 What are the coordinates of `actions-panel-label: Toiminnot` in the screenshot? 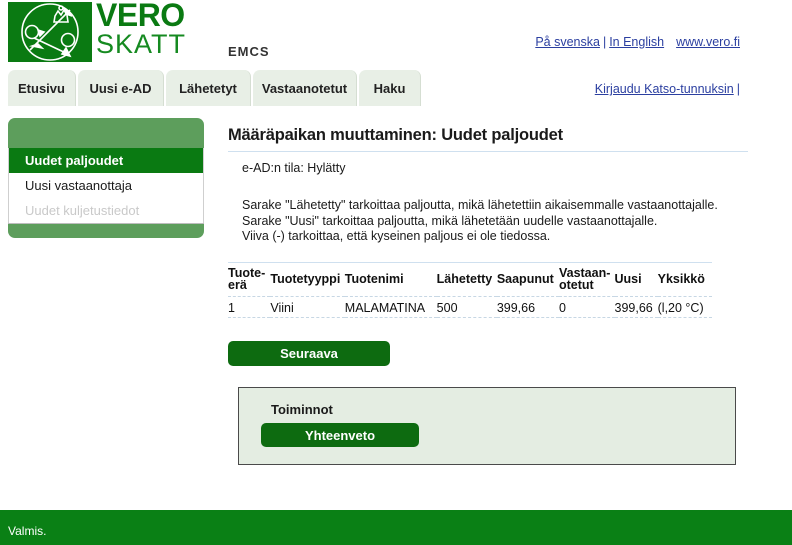 It's located at (302, 409).